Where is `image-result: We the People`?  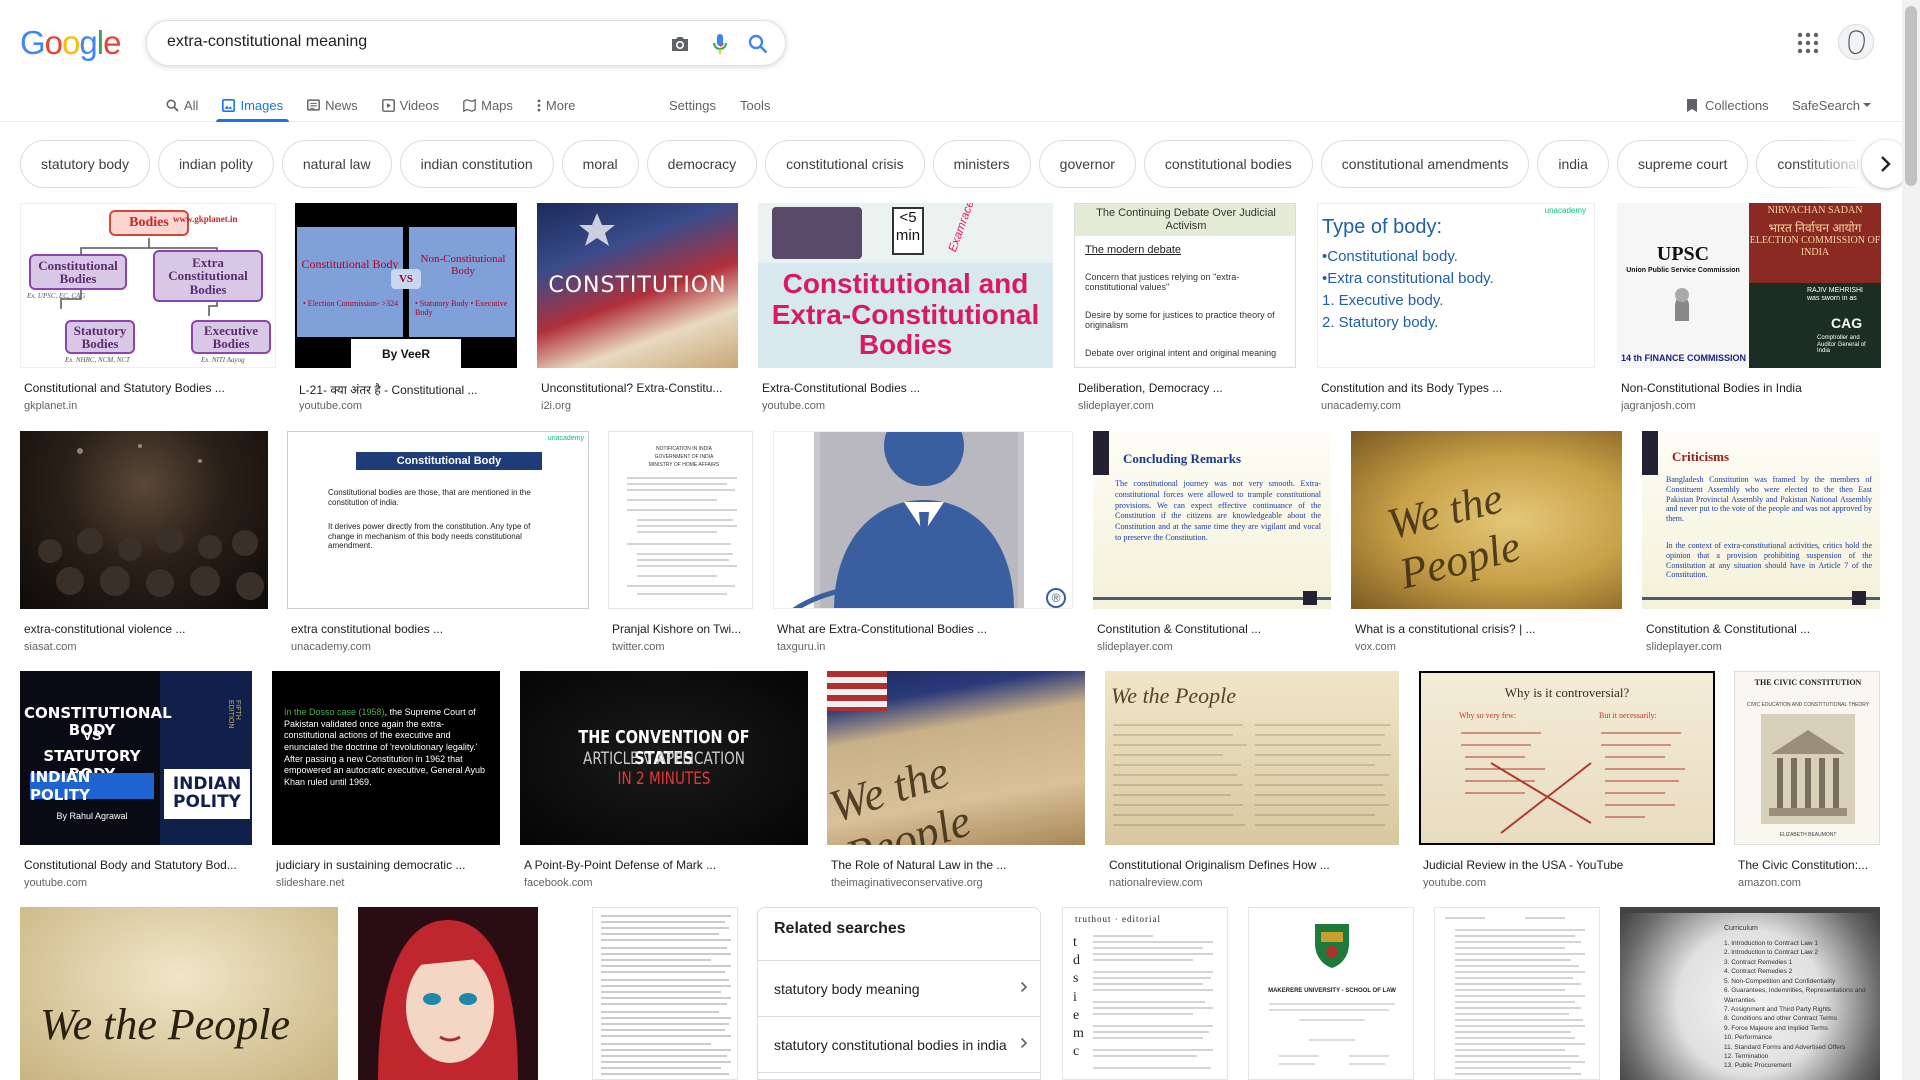 image-result: We the People is located at coordinates (179, 993).